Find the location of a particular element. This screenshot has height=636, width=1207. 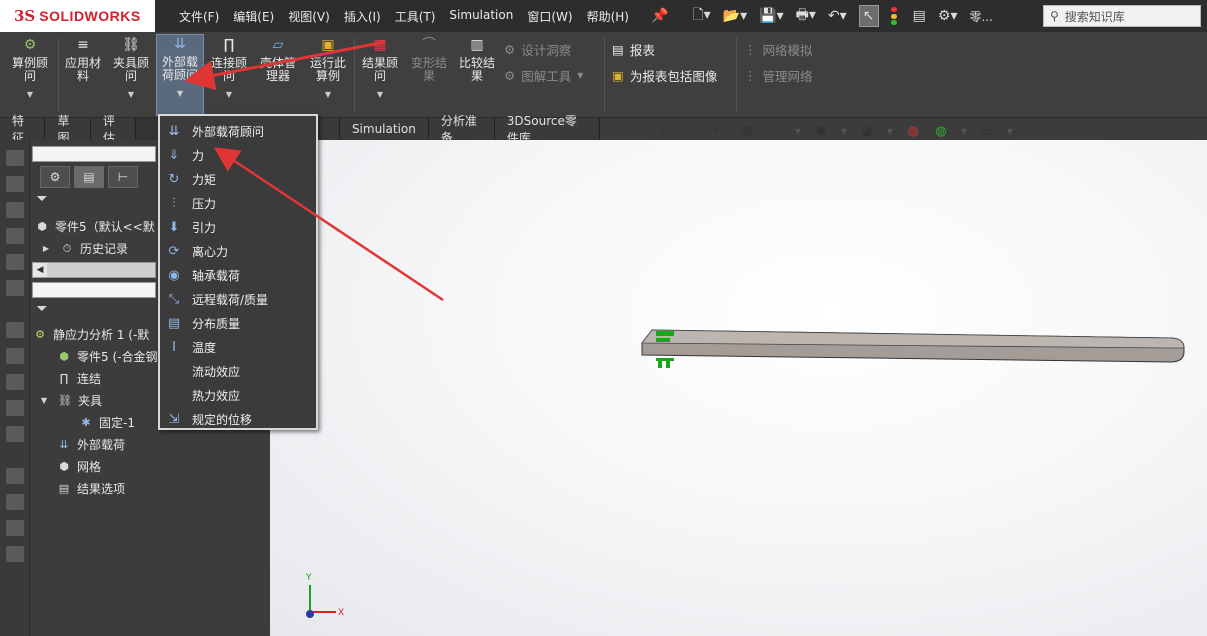

view-orientation-icon: ⬡ is located at coordinates (775, 131).